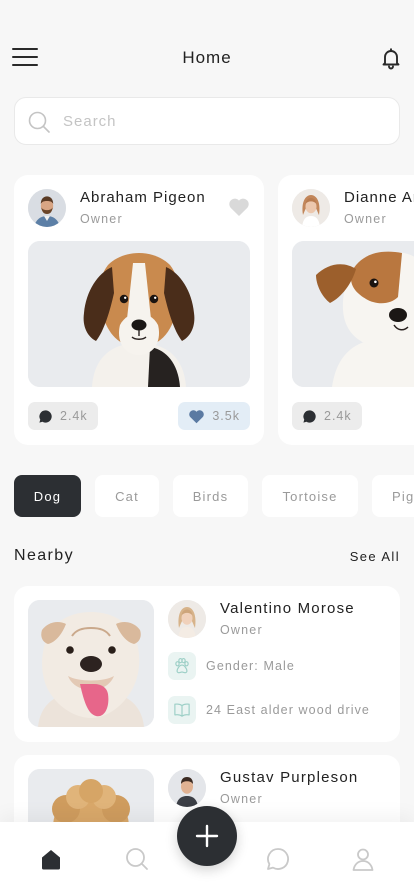 This screenshot has height=896, width=414. I want to click on book-icon, so click(182, 710).